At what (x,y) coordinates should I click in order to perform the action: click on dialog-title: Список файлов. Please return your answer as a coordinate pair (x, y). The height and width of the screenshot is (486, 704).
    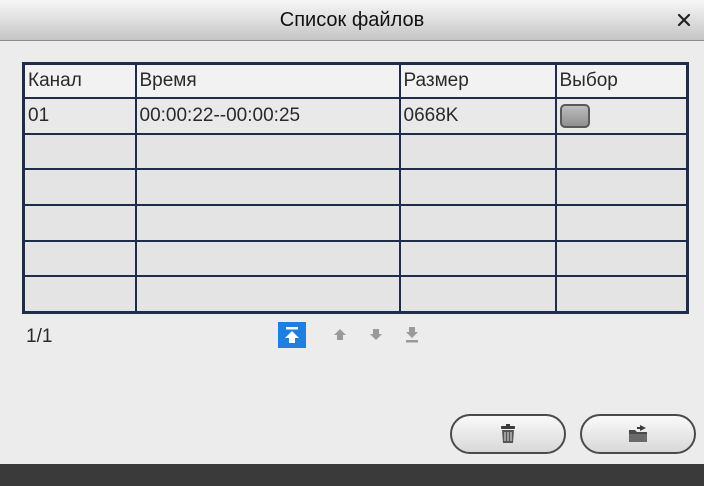
    Looking at the image, I should click on (352, 20).